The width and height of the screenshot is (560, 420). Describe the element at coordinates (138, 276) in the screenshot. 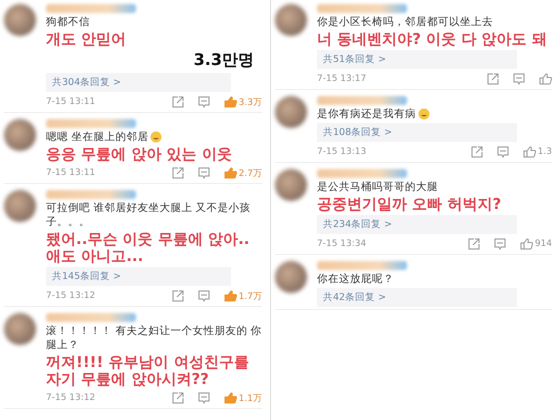

I see `replies-link: 共145条回复 >` at that location.